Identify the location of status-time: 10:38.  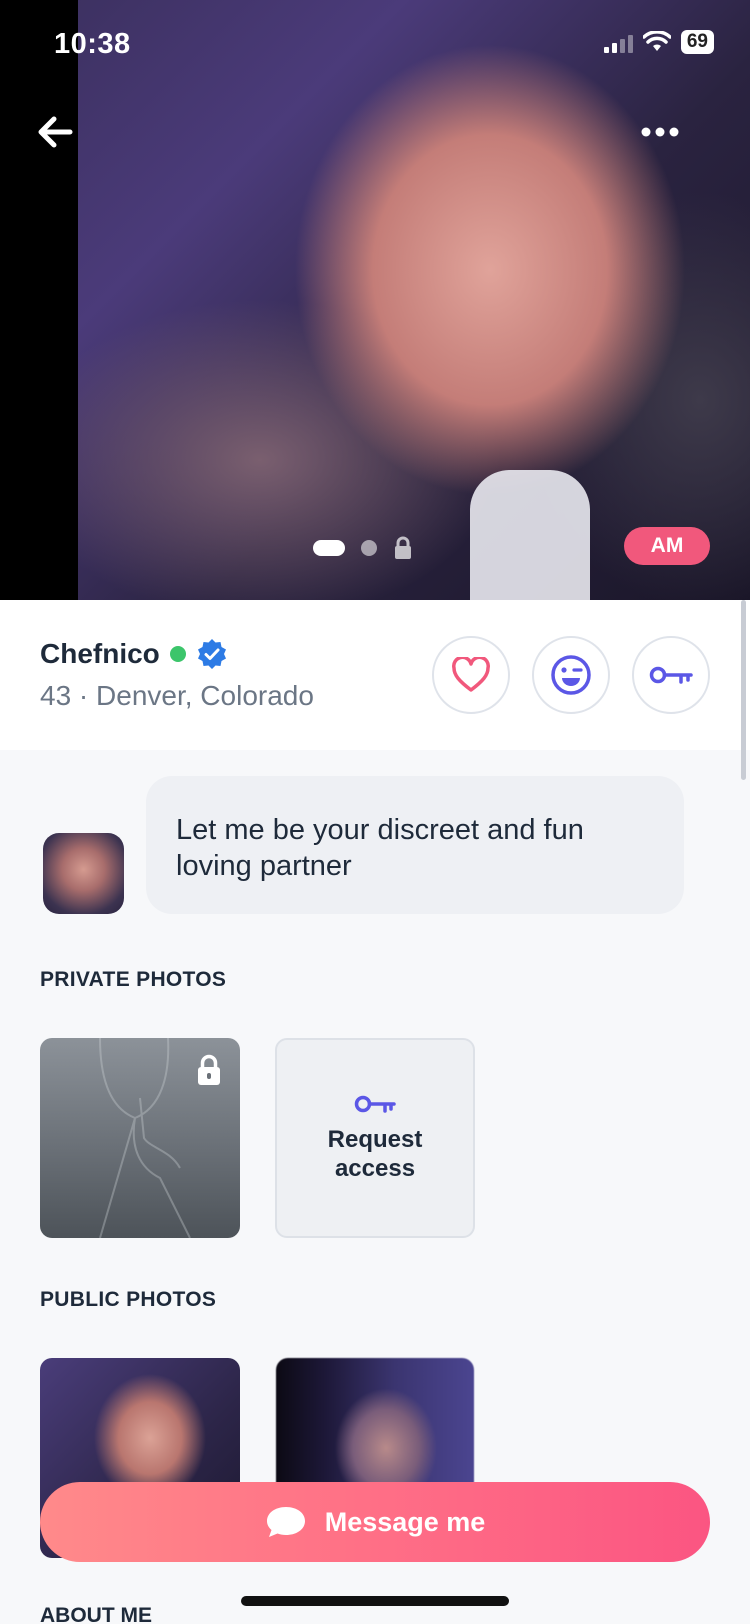
(92, 44).